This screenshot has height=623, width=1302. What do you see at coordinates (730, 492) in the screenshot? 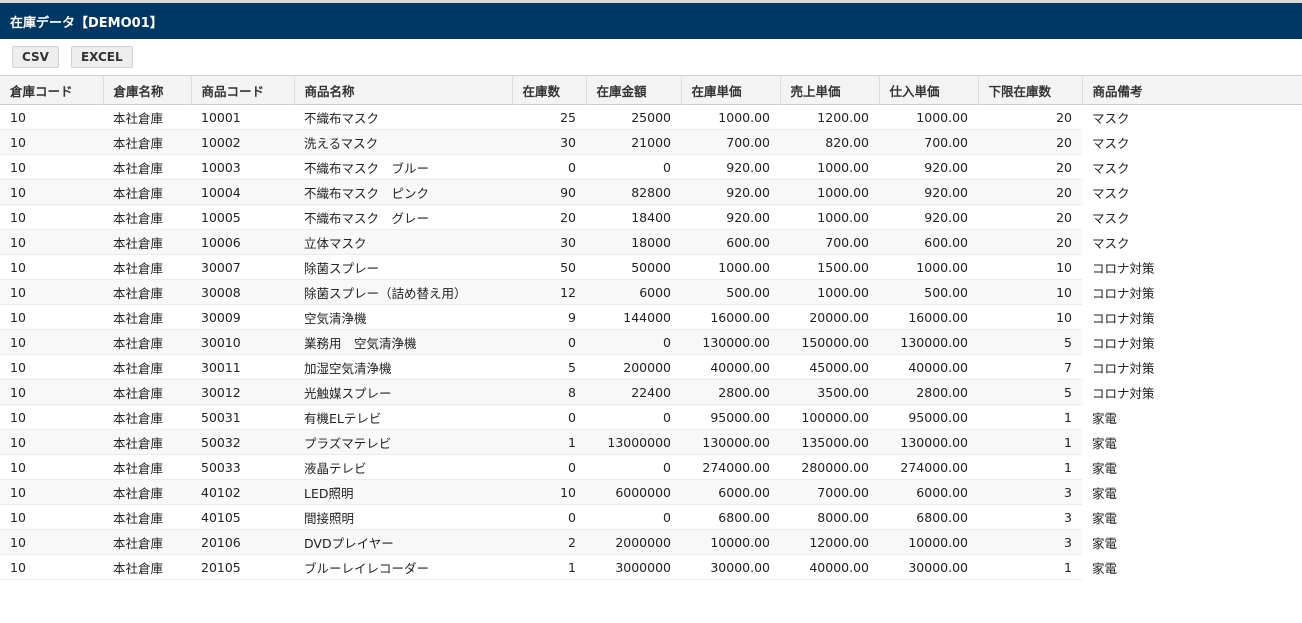
I see `table-cell: 6000.00` at bounding box center [730, 492].